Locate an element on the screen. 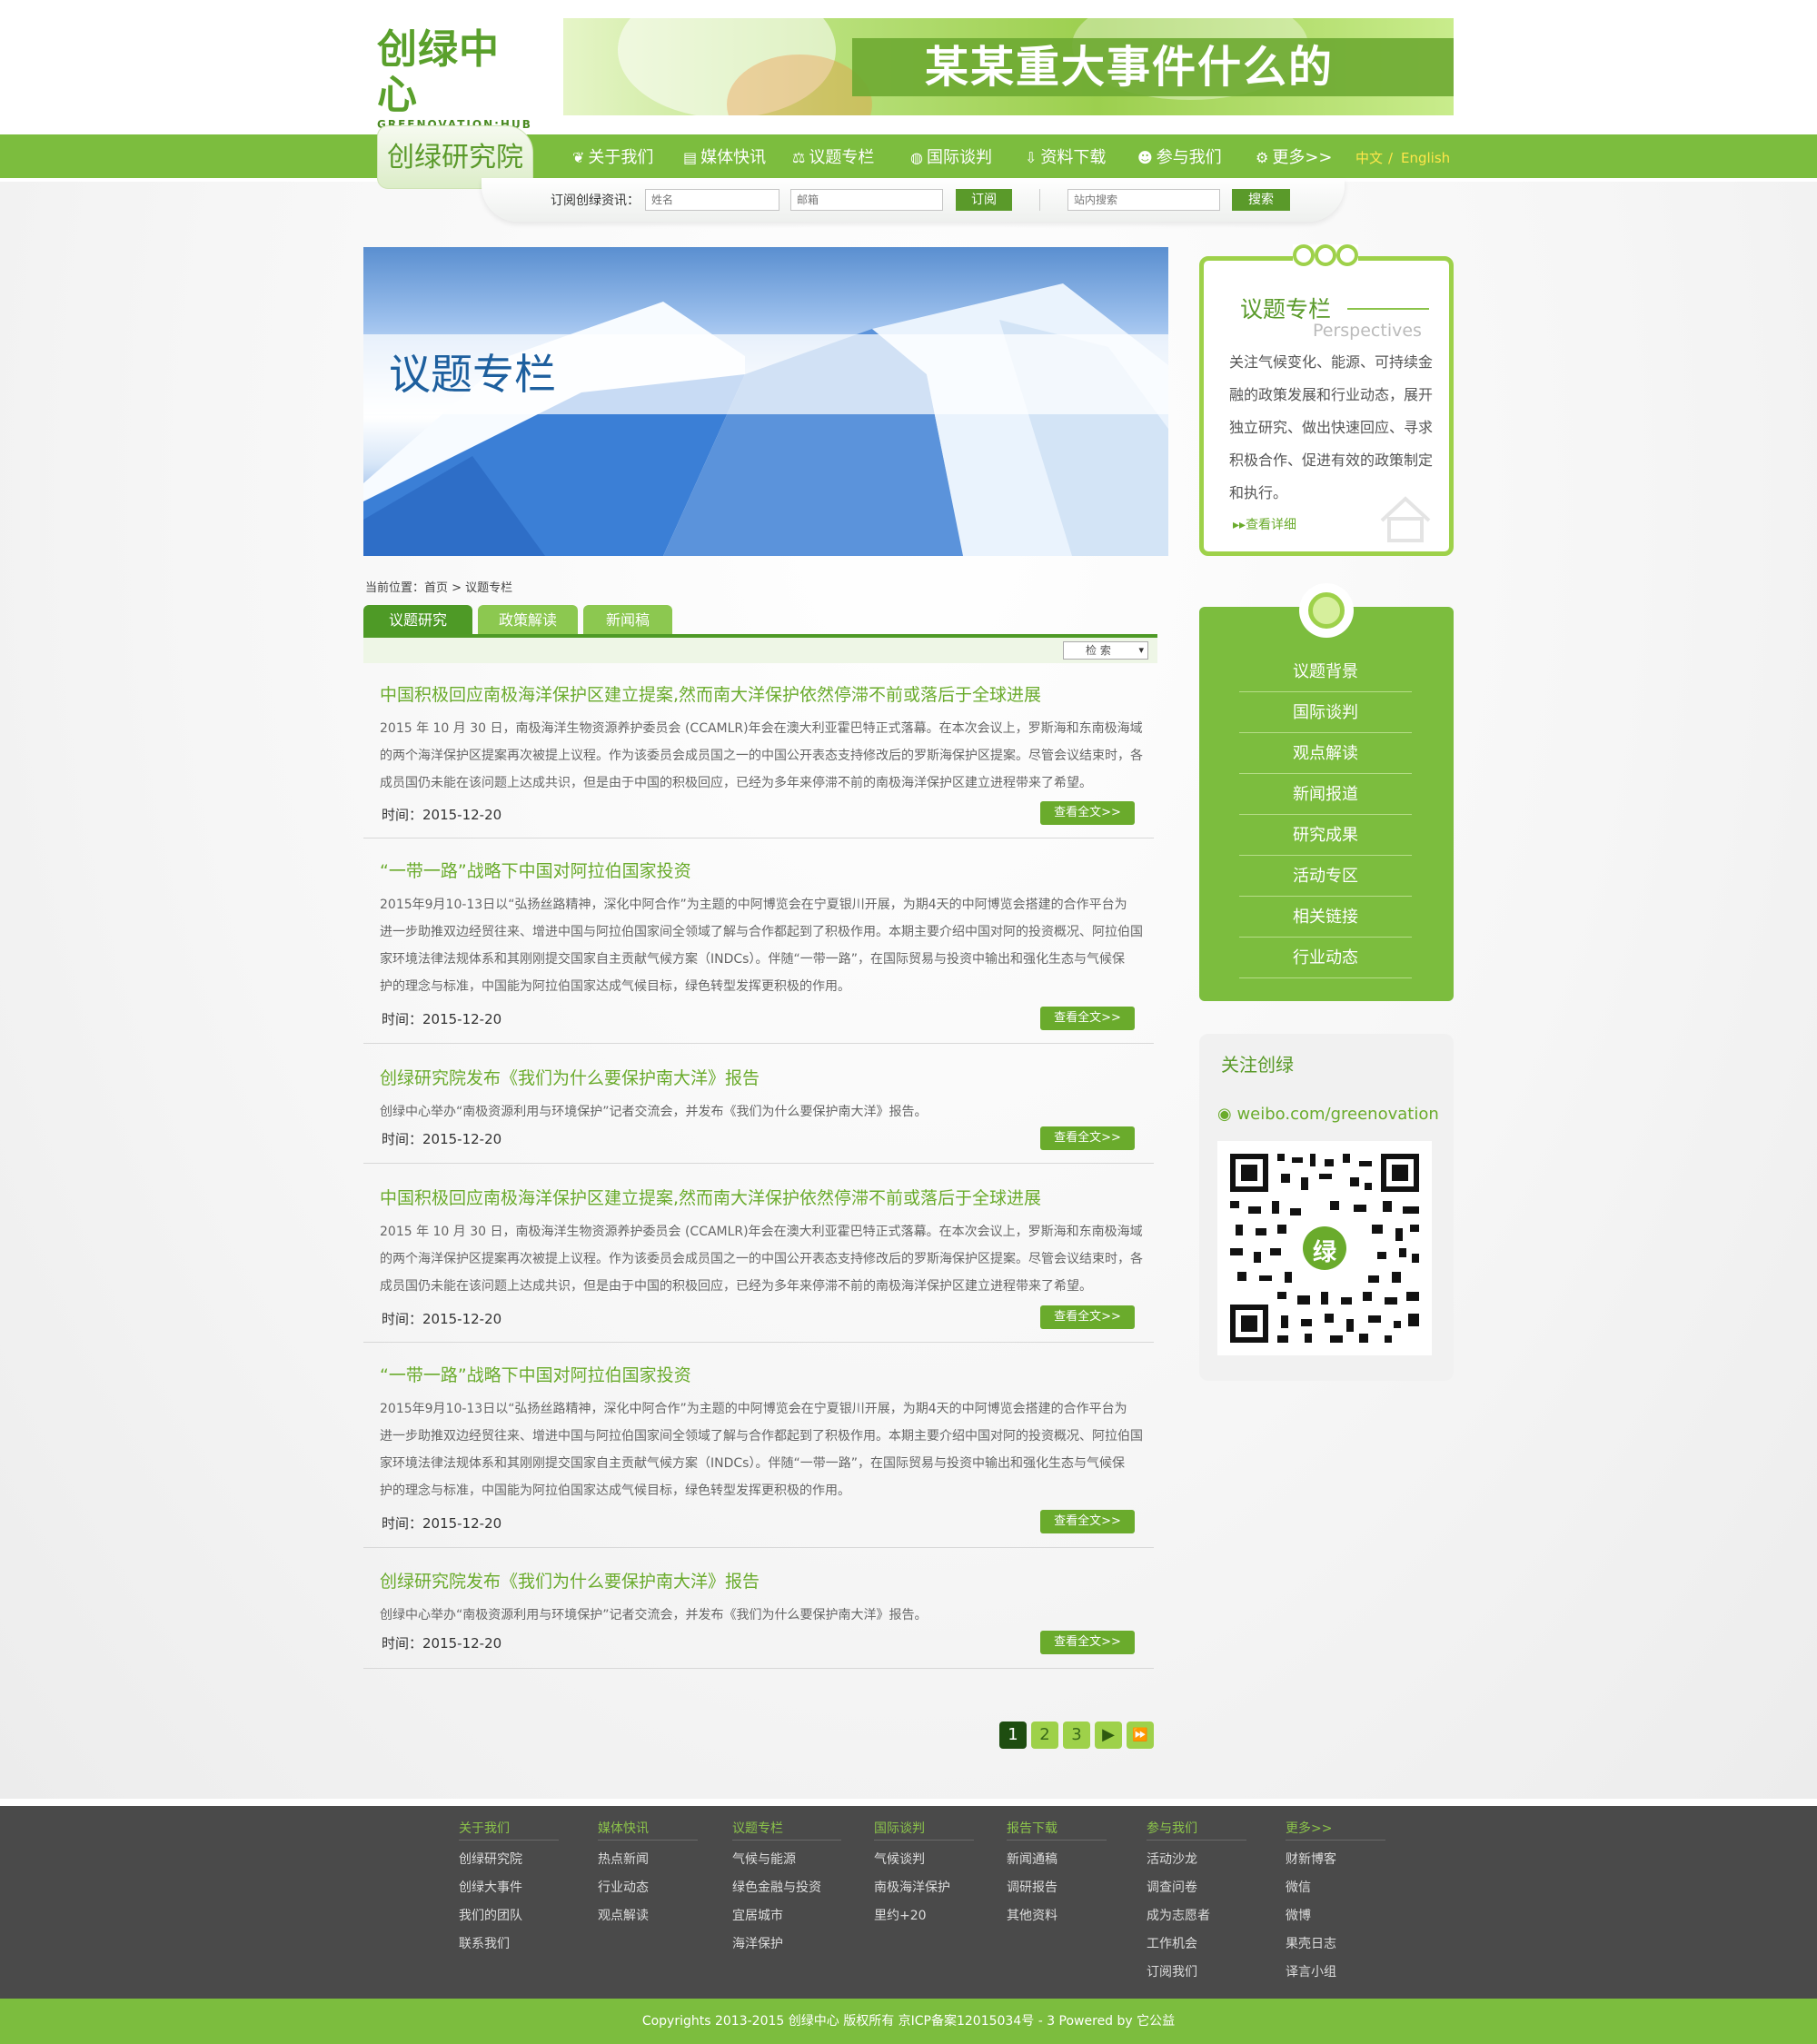  tab-research: 议题研究 is located at coordinates (417, 621).